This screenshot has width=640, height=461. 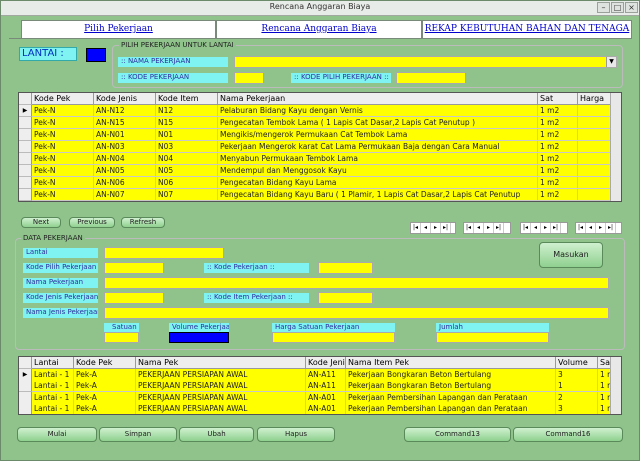 I want to click on table-cell: PEKERJAAN PERSIAPAN AWAL, so click(x=221, y=386).